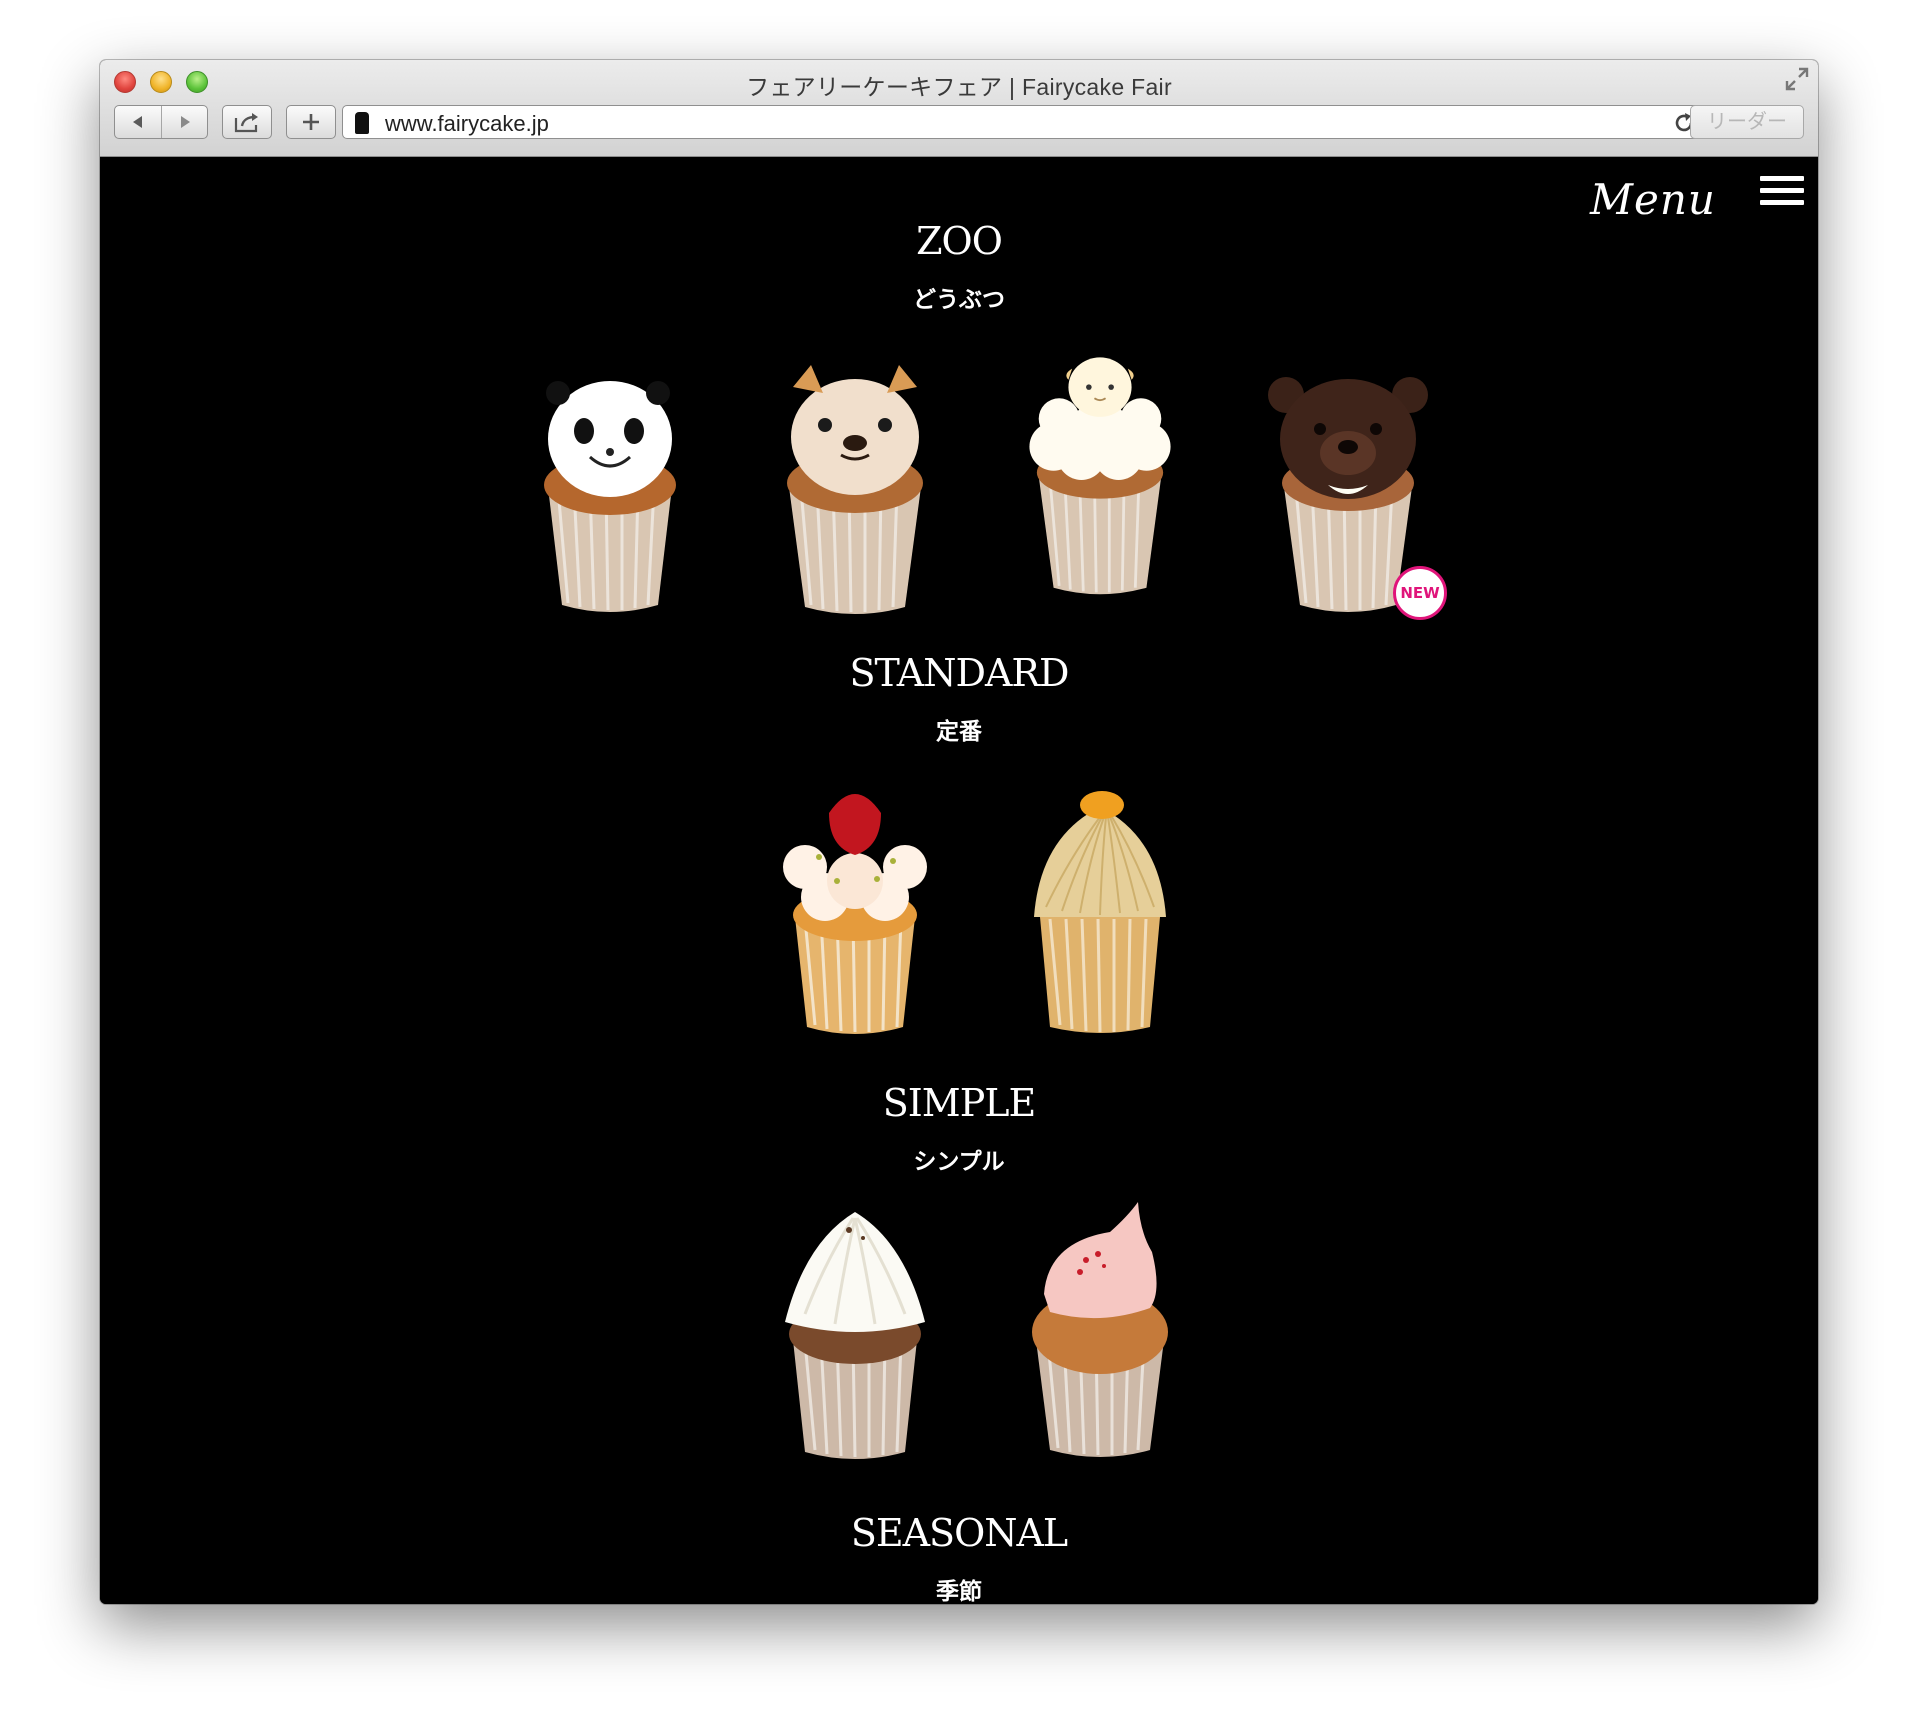 The width and height of the screenshot is (1920, 1723). I want to click on sheep-cupcake-image, so click(1100, 467).